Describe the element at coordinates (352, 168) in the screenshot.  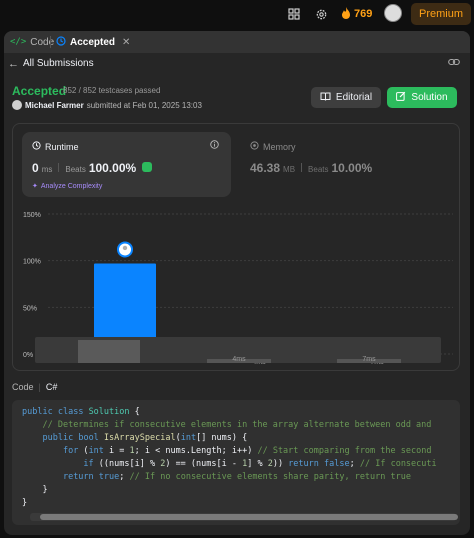
I see `memory-beats-value: 10.00%` at that location.